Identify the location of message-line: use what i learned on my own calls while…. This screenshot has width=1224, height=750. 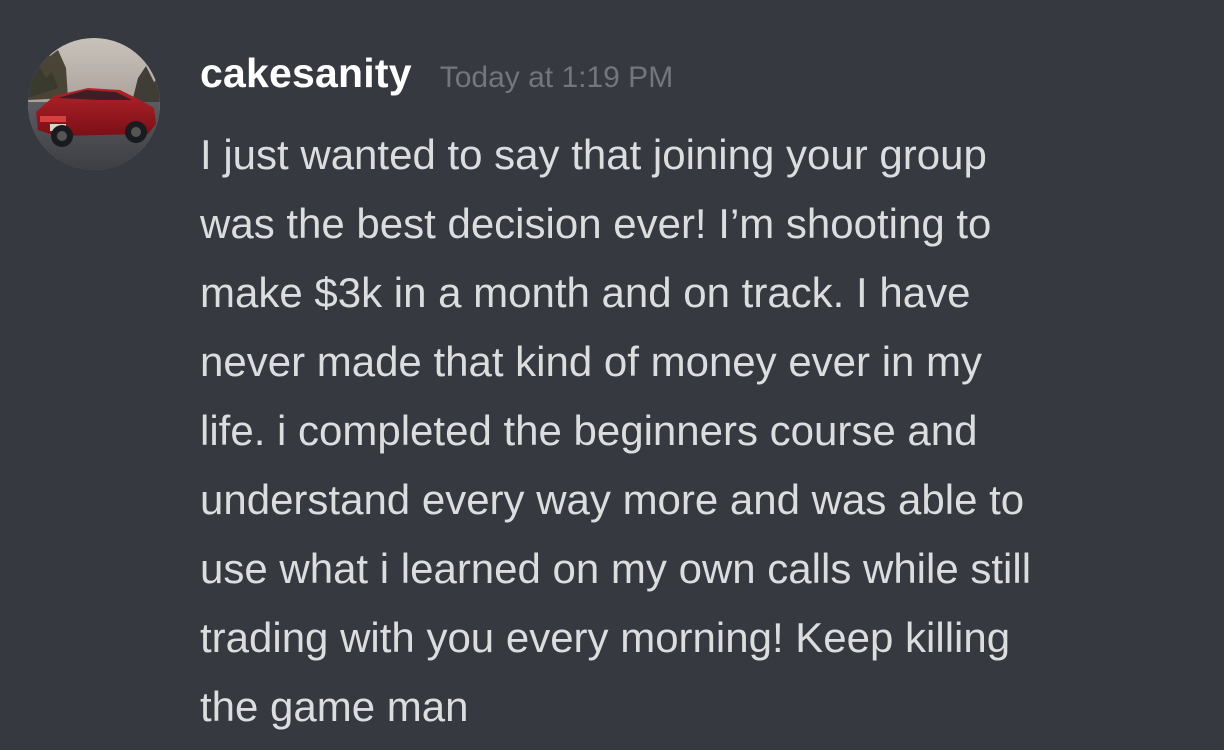
(616, 568).